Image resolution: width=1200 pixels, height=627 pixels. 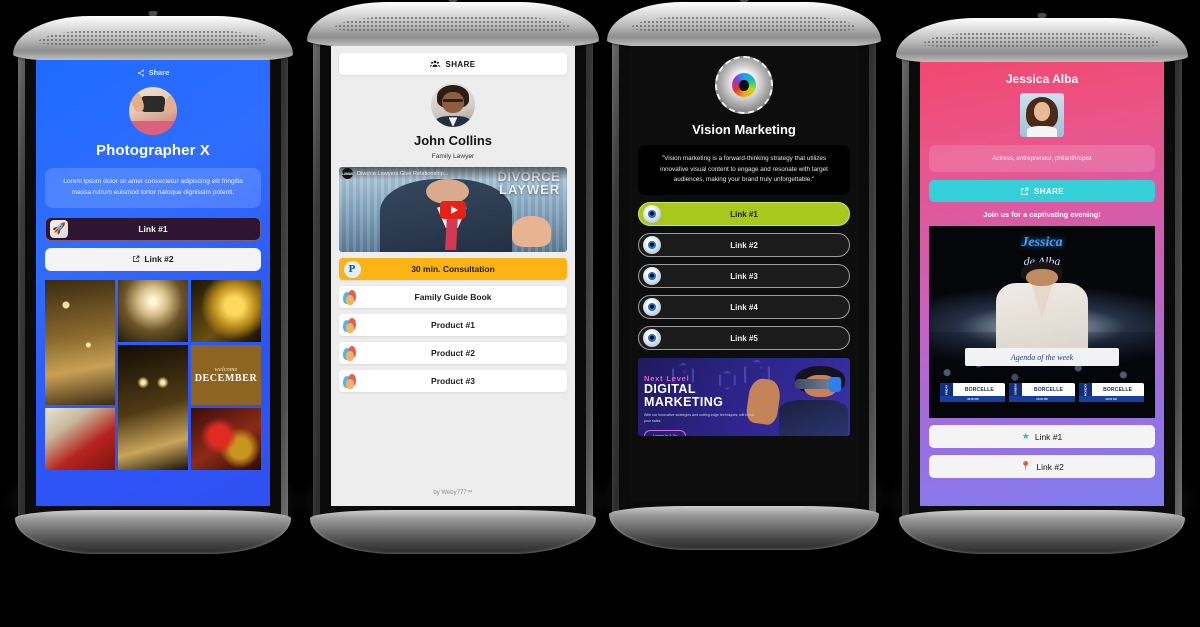 I want to click on link-button-product-1: Product #1, so click(x=453, y=325).